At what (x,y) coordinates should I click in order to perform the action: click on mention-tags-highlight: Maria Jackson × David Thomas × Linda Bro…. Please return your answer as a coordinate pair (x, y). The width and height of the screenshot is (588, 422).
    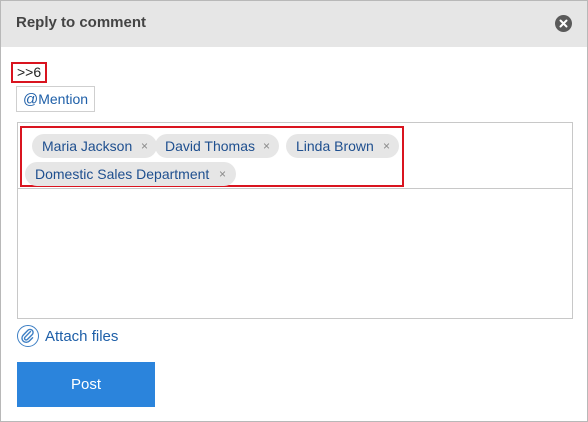
    Looking at the image, I should click on (212, 156).